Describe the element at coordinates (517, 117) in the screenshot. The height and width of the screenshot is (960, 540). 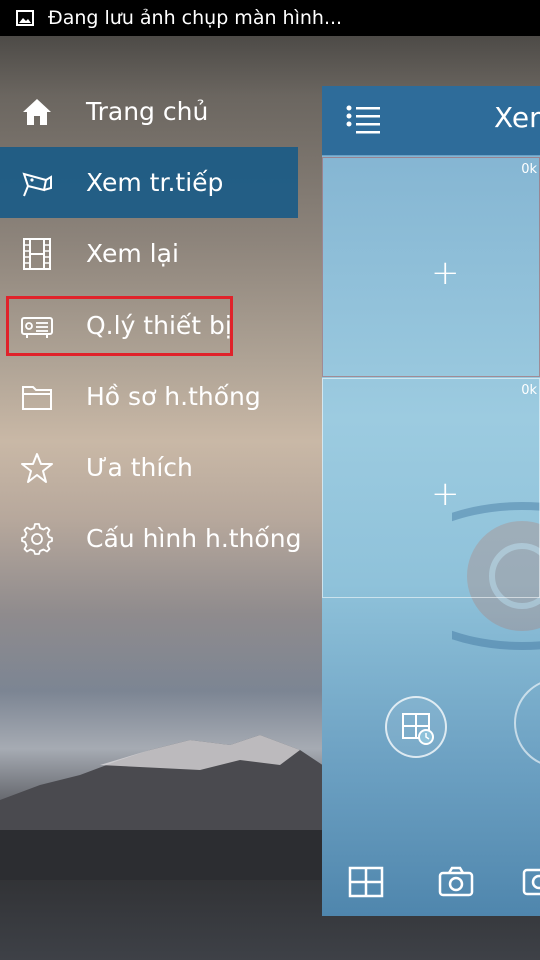
I see `panel-title: Xem` at that location.